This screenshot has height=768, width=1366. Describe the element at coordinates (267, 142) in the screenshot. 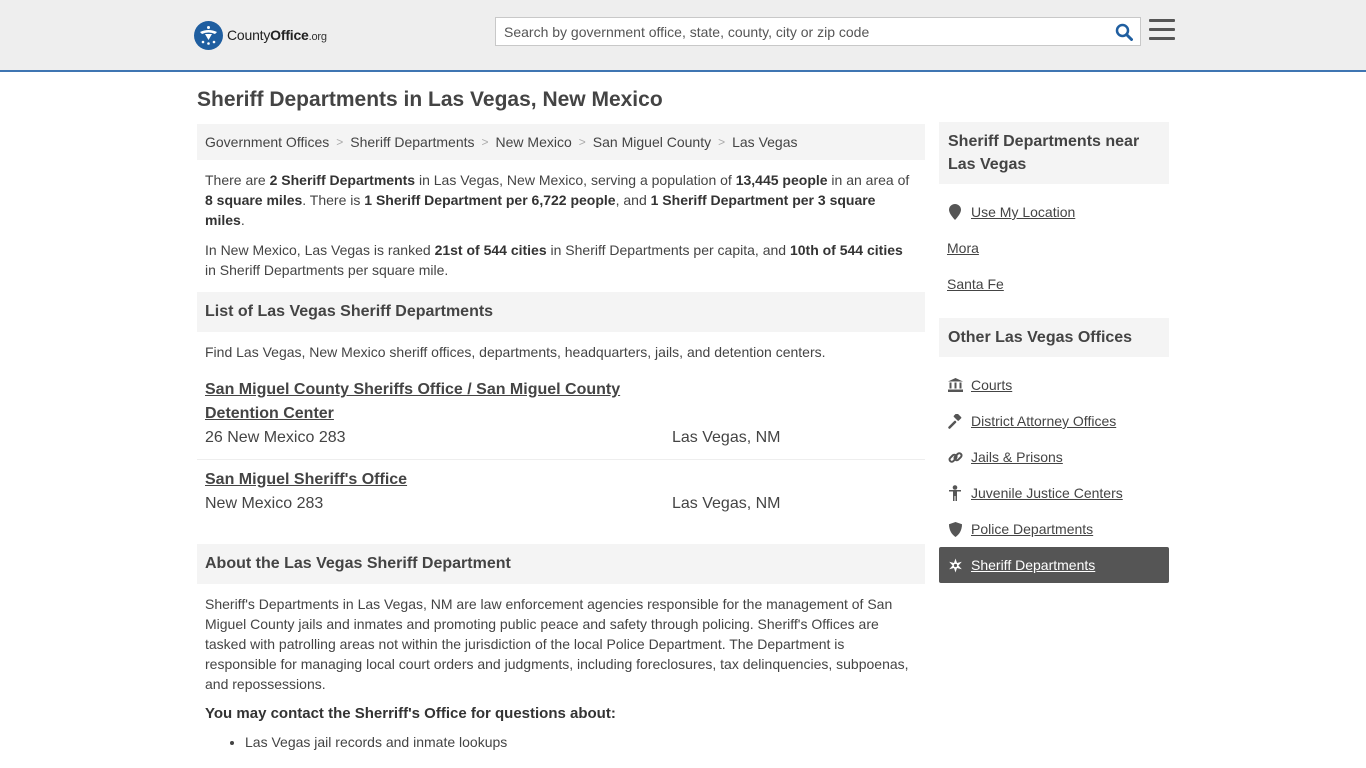

I see `breadcrumb-government-offices: Government Offices` at that location.